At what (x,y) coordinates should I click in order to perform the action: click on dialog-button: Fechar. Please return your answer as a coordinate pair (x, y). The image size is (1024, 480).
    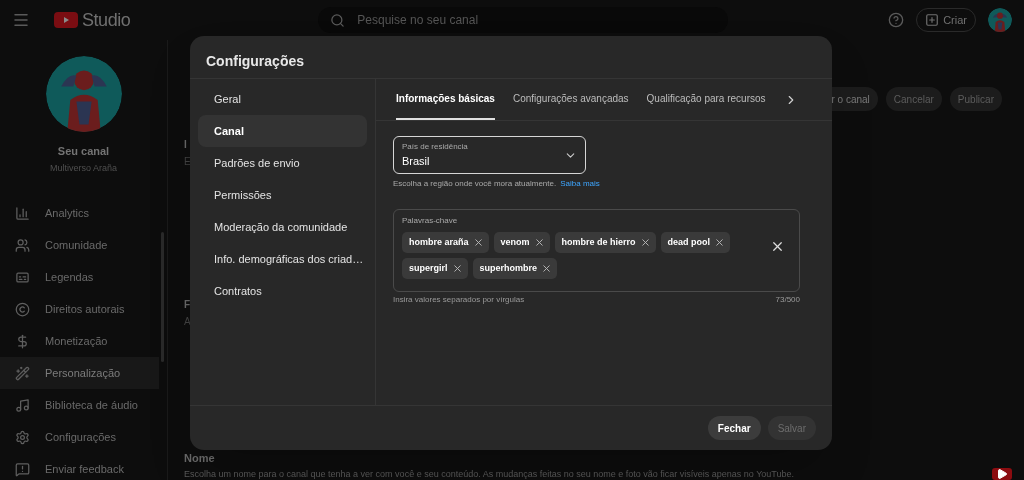
    Looking at the image, I should click on (734, 428).